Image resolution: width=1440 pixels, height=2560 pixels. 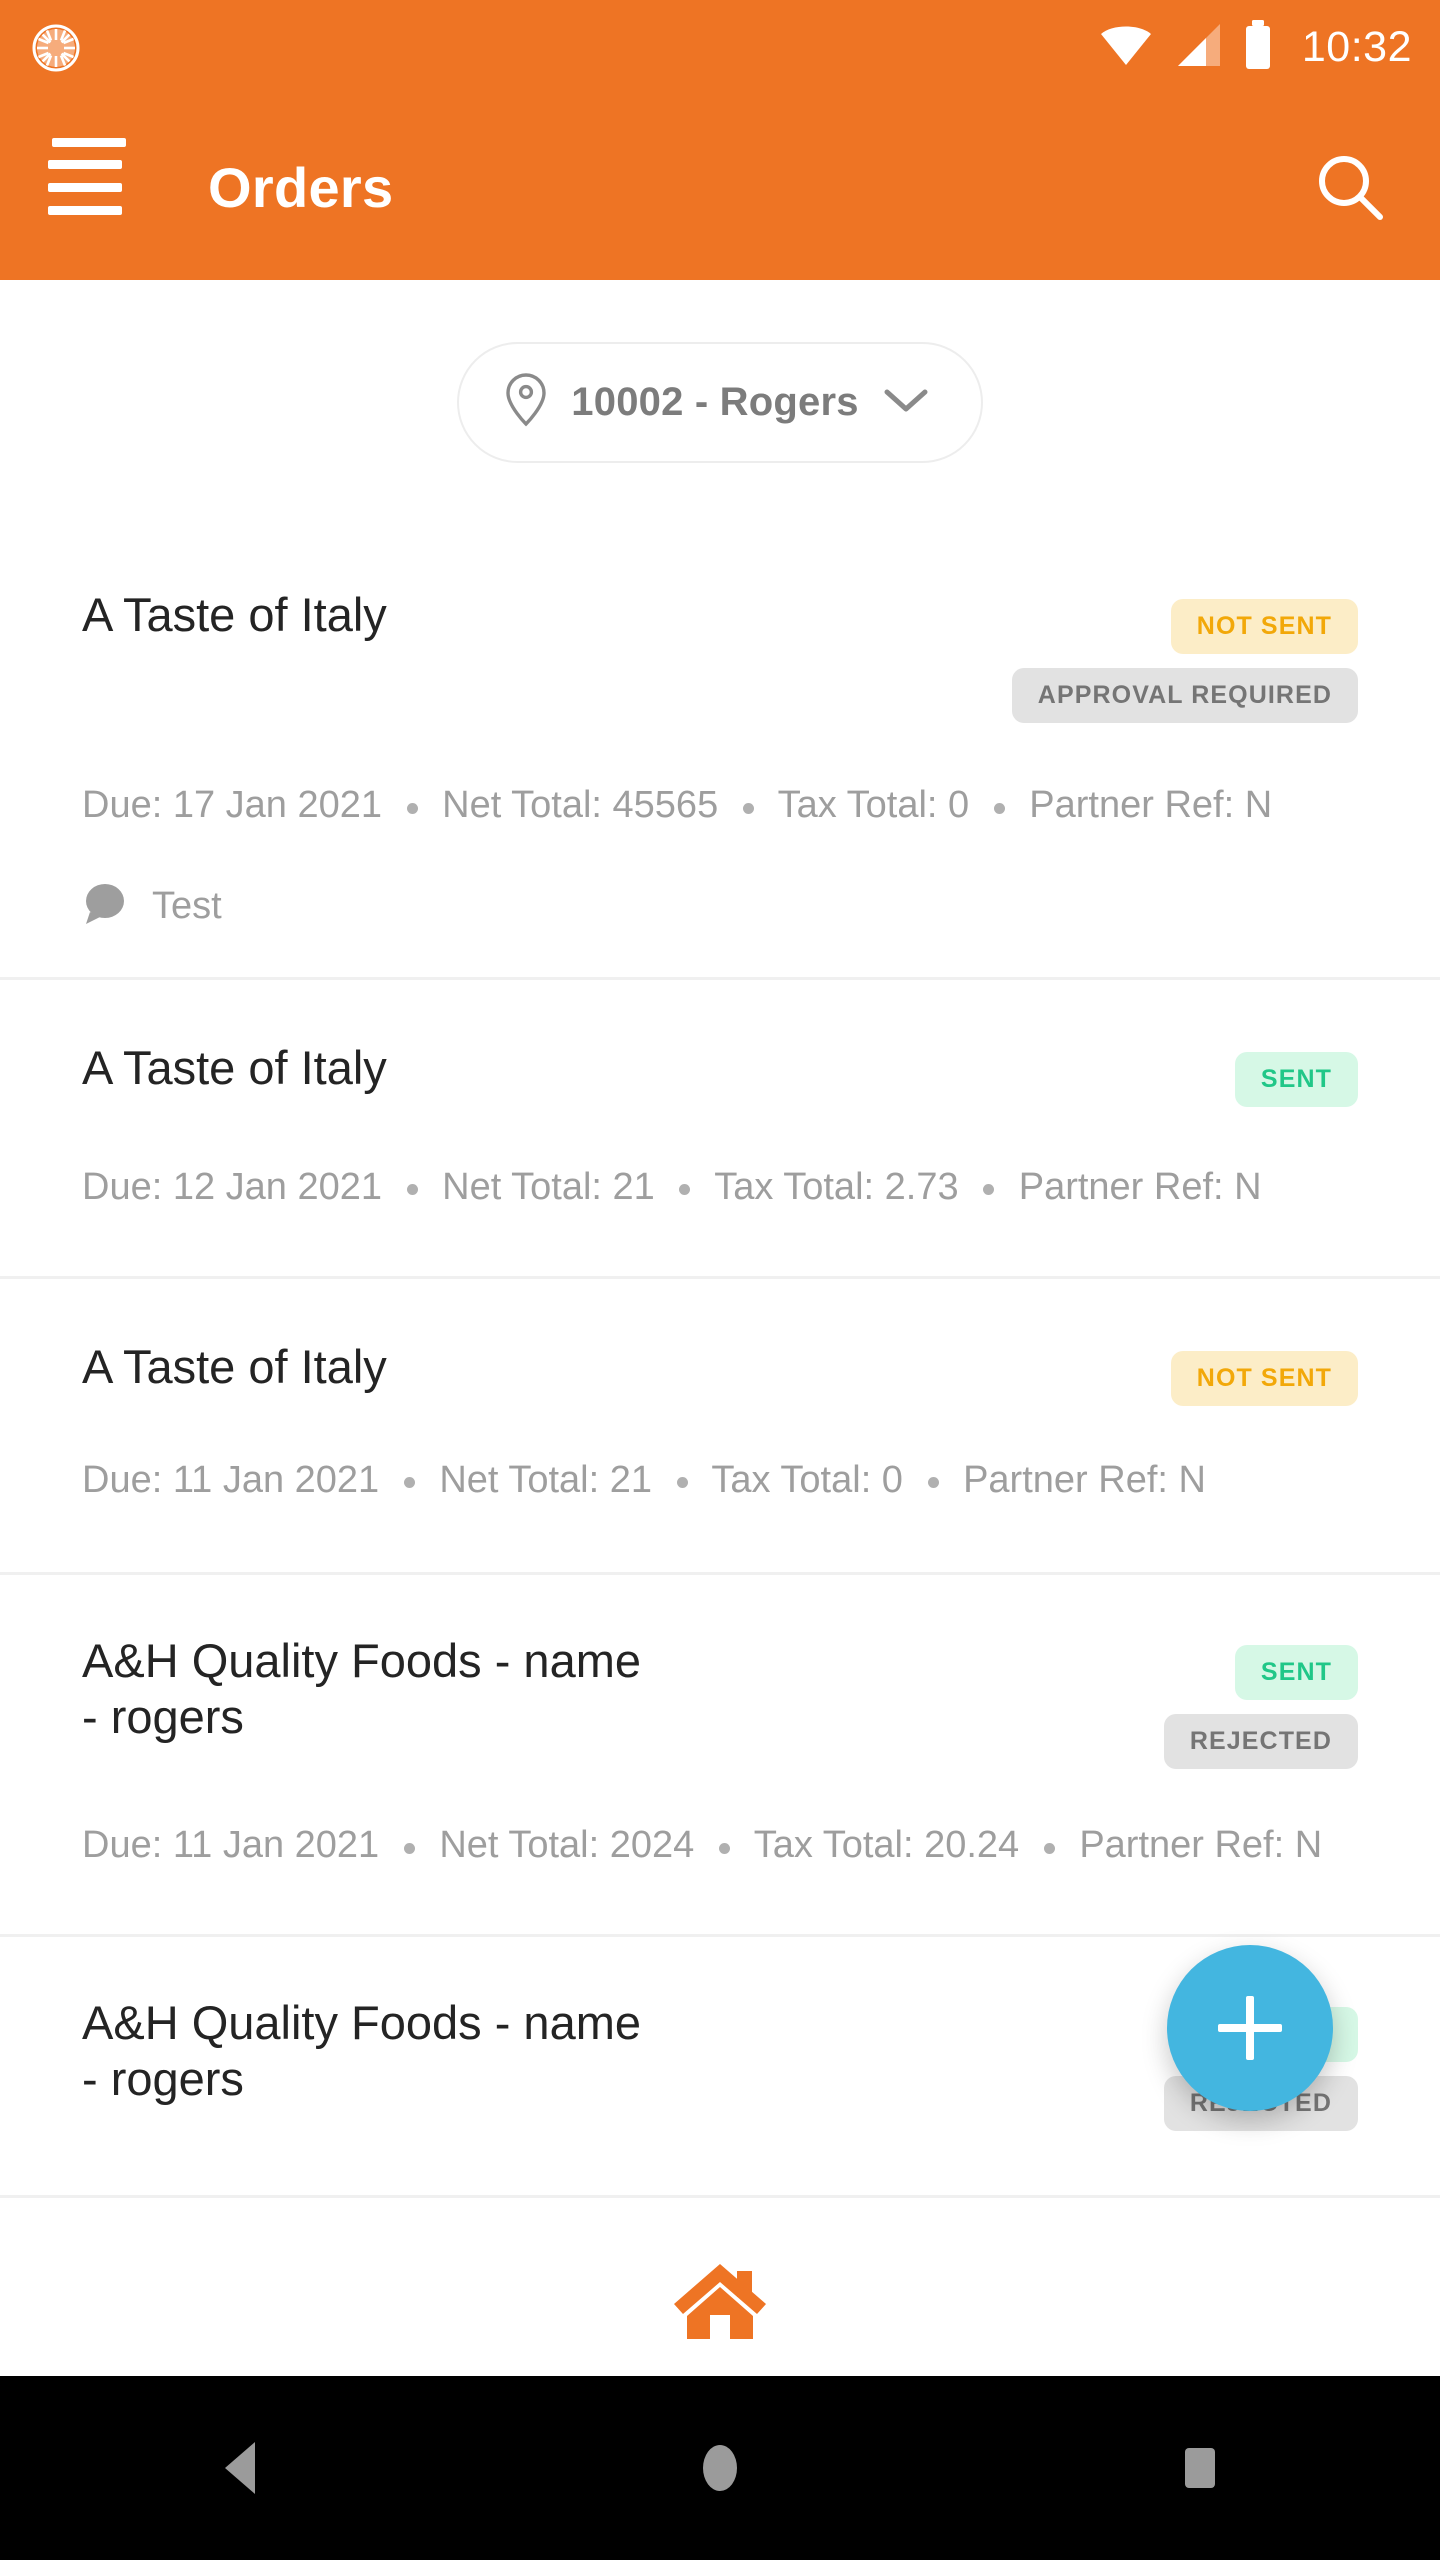 I want to click on status-bar-clock: 10:32, so click(x=1356, y=47).